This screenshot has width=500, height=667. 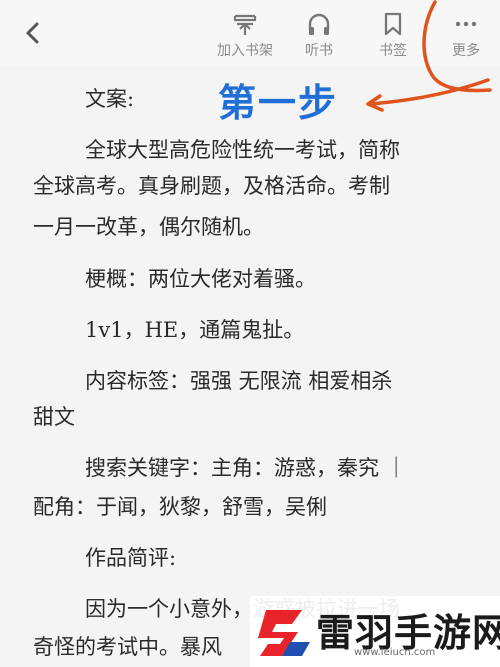 I want to click on back-button, so click(x=33, y=33).